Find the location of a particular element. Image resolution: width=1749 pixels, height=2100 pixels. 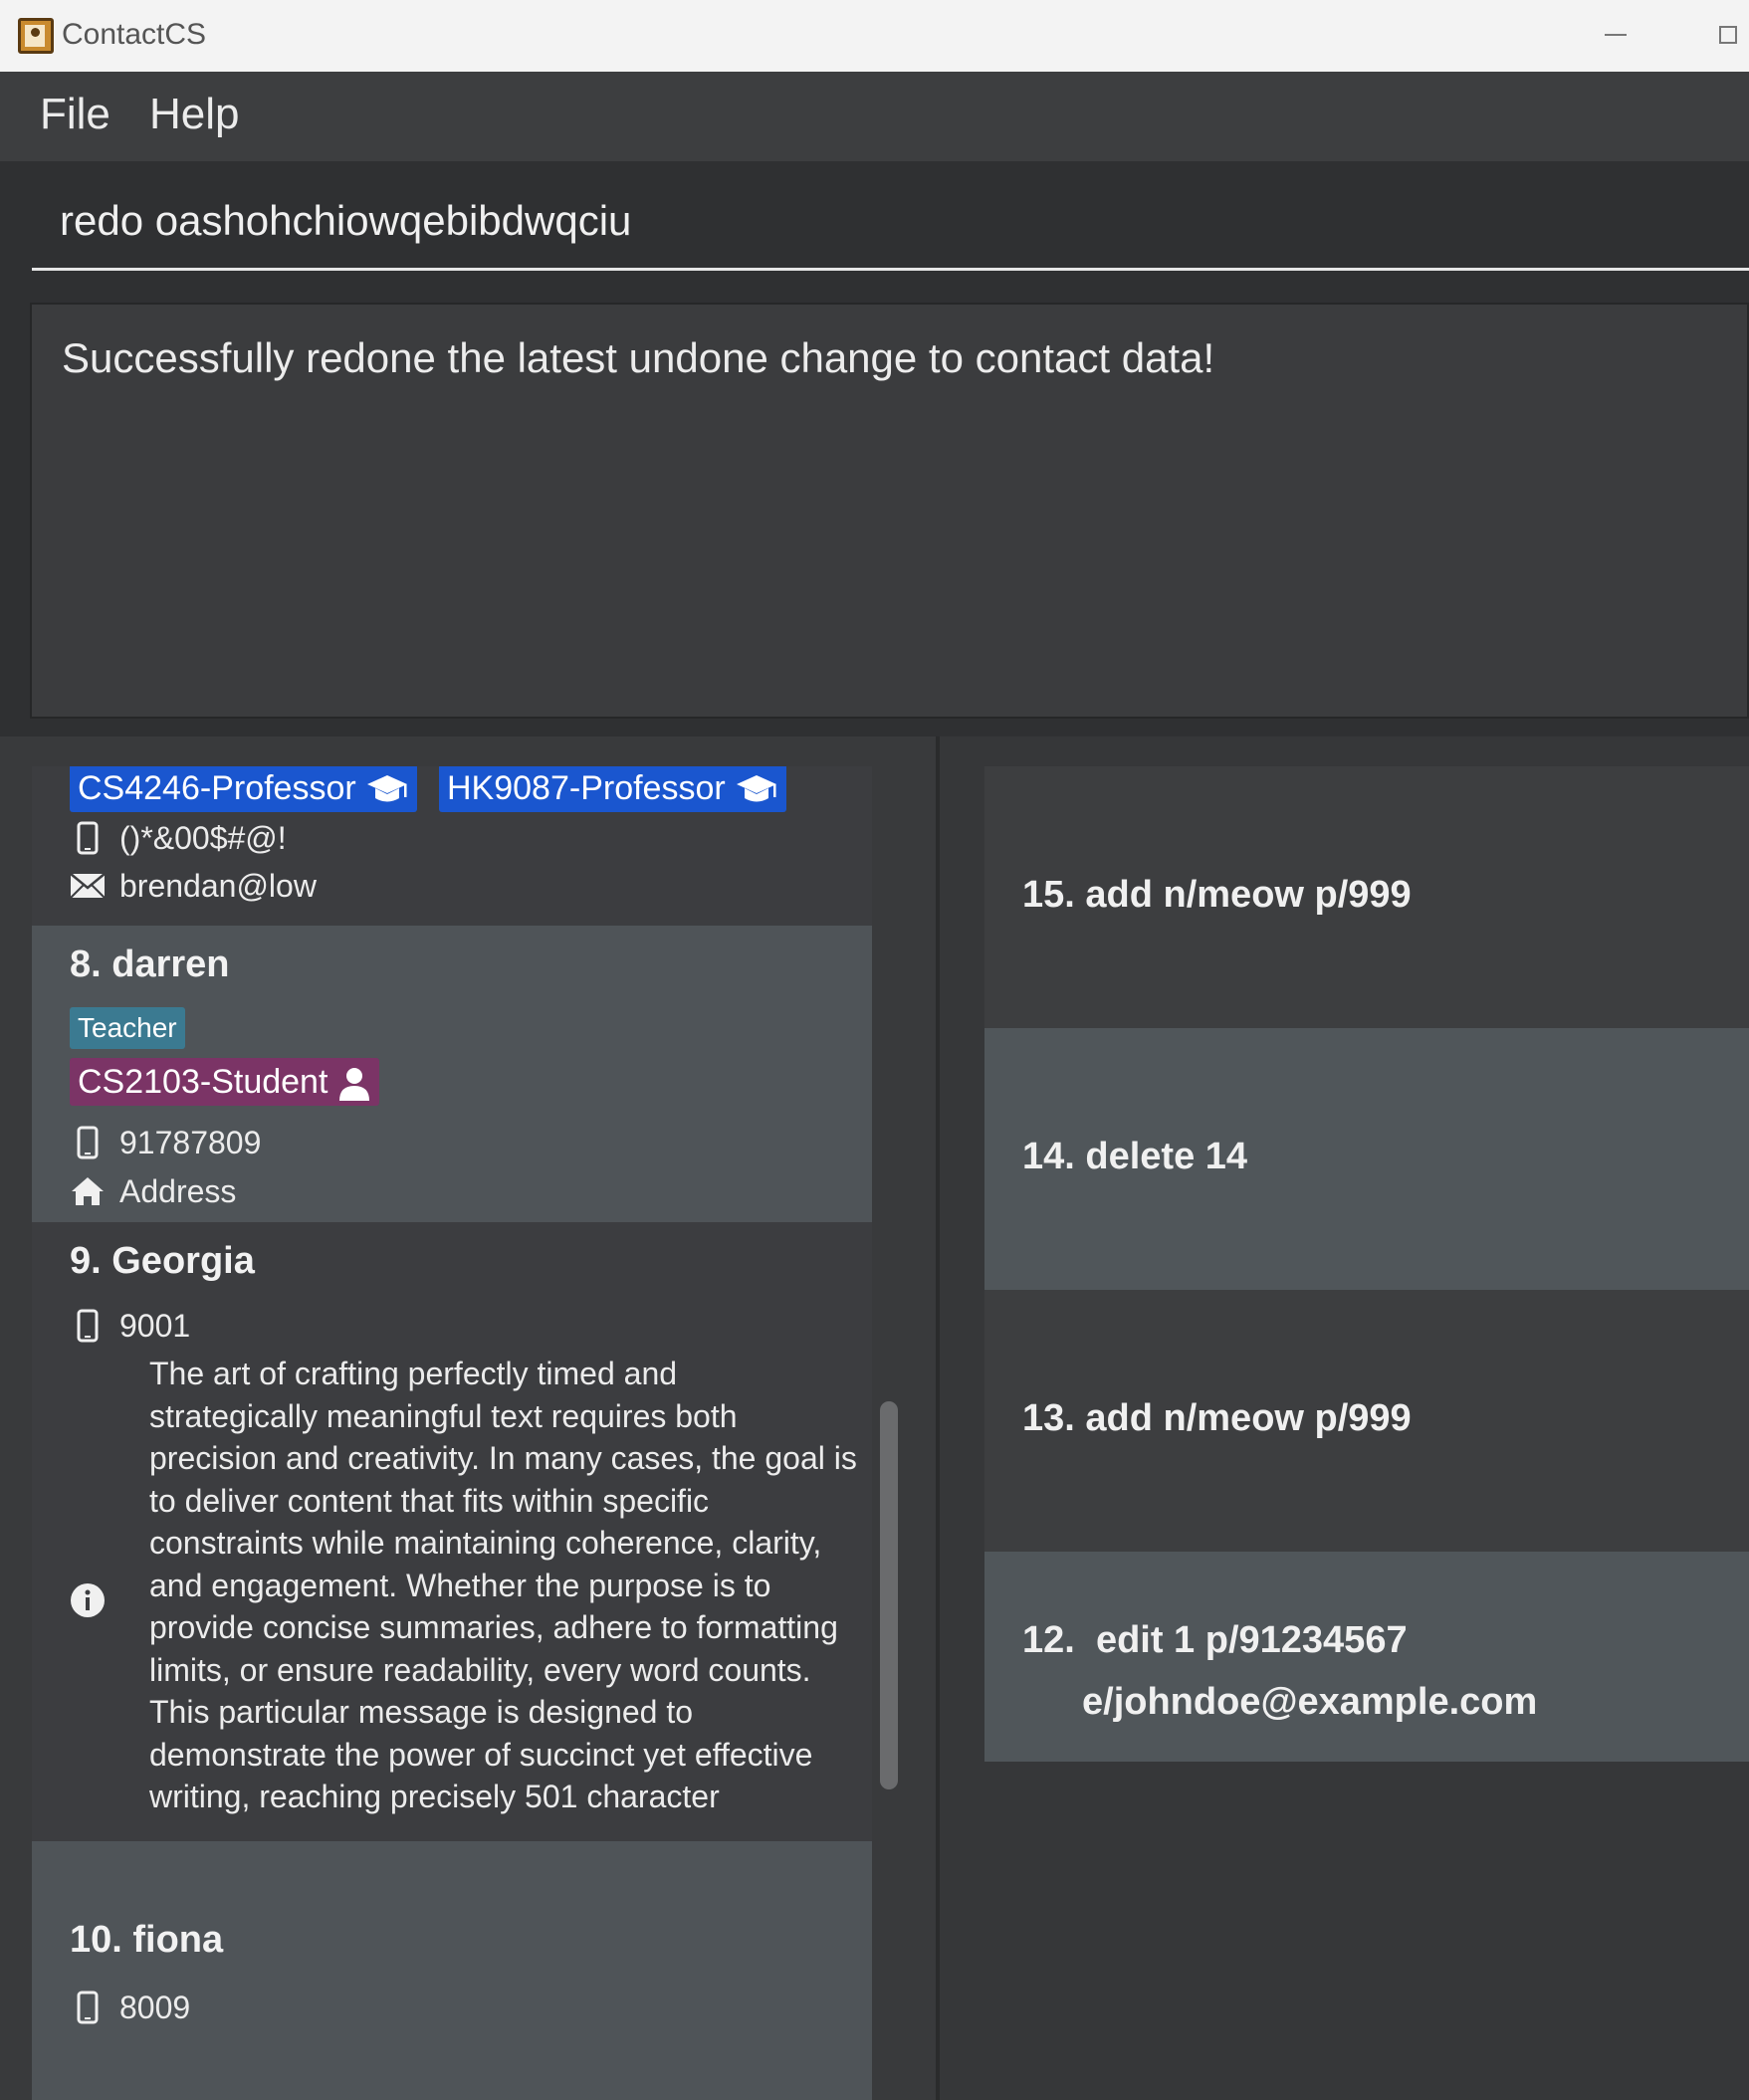

maximize-button is located at coordinates (1728, 35).